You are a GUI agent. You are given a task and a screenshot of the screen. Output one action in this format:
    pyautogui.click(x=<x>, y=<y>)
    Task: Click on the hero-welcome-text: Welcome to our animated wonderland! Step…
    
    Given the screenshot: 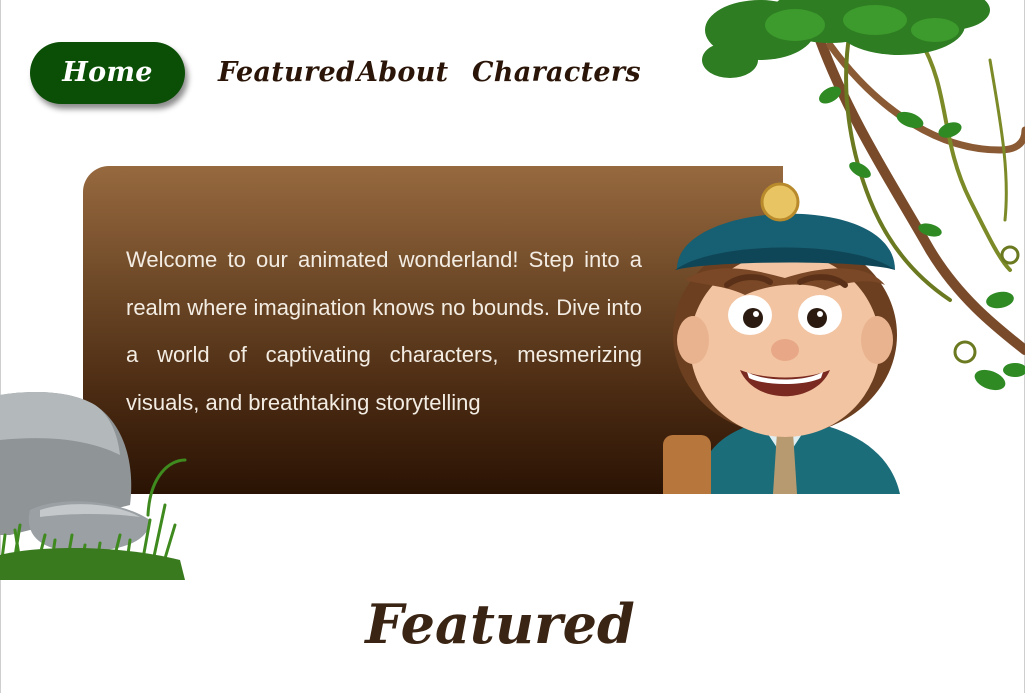 What is the action you would take?
    pyautogui.click(x=384, y=331)
    